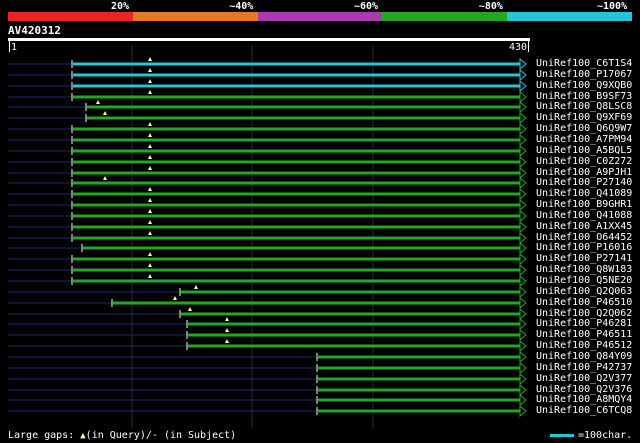  What do you see at coordinates (584, 356) in the screenshot?
I see `hit-label: UniRef100_Q84Y09` at bounding box center [584, 356].